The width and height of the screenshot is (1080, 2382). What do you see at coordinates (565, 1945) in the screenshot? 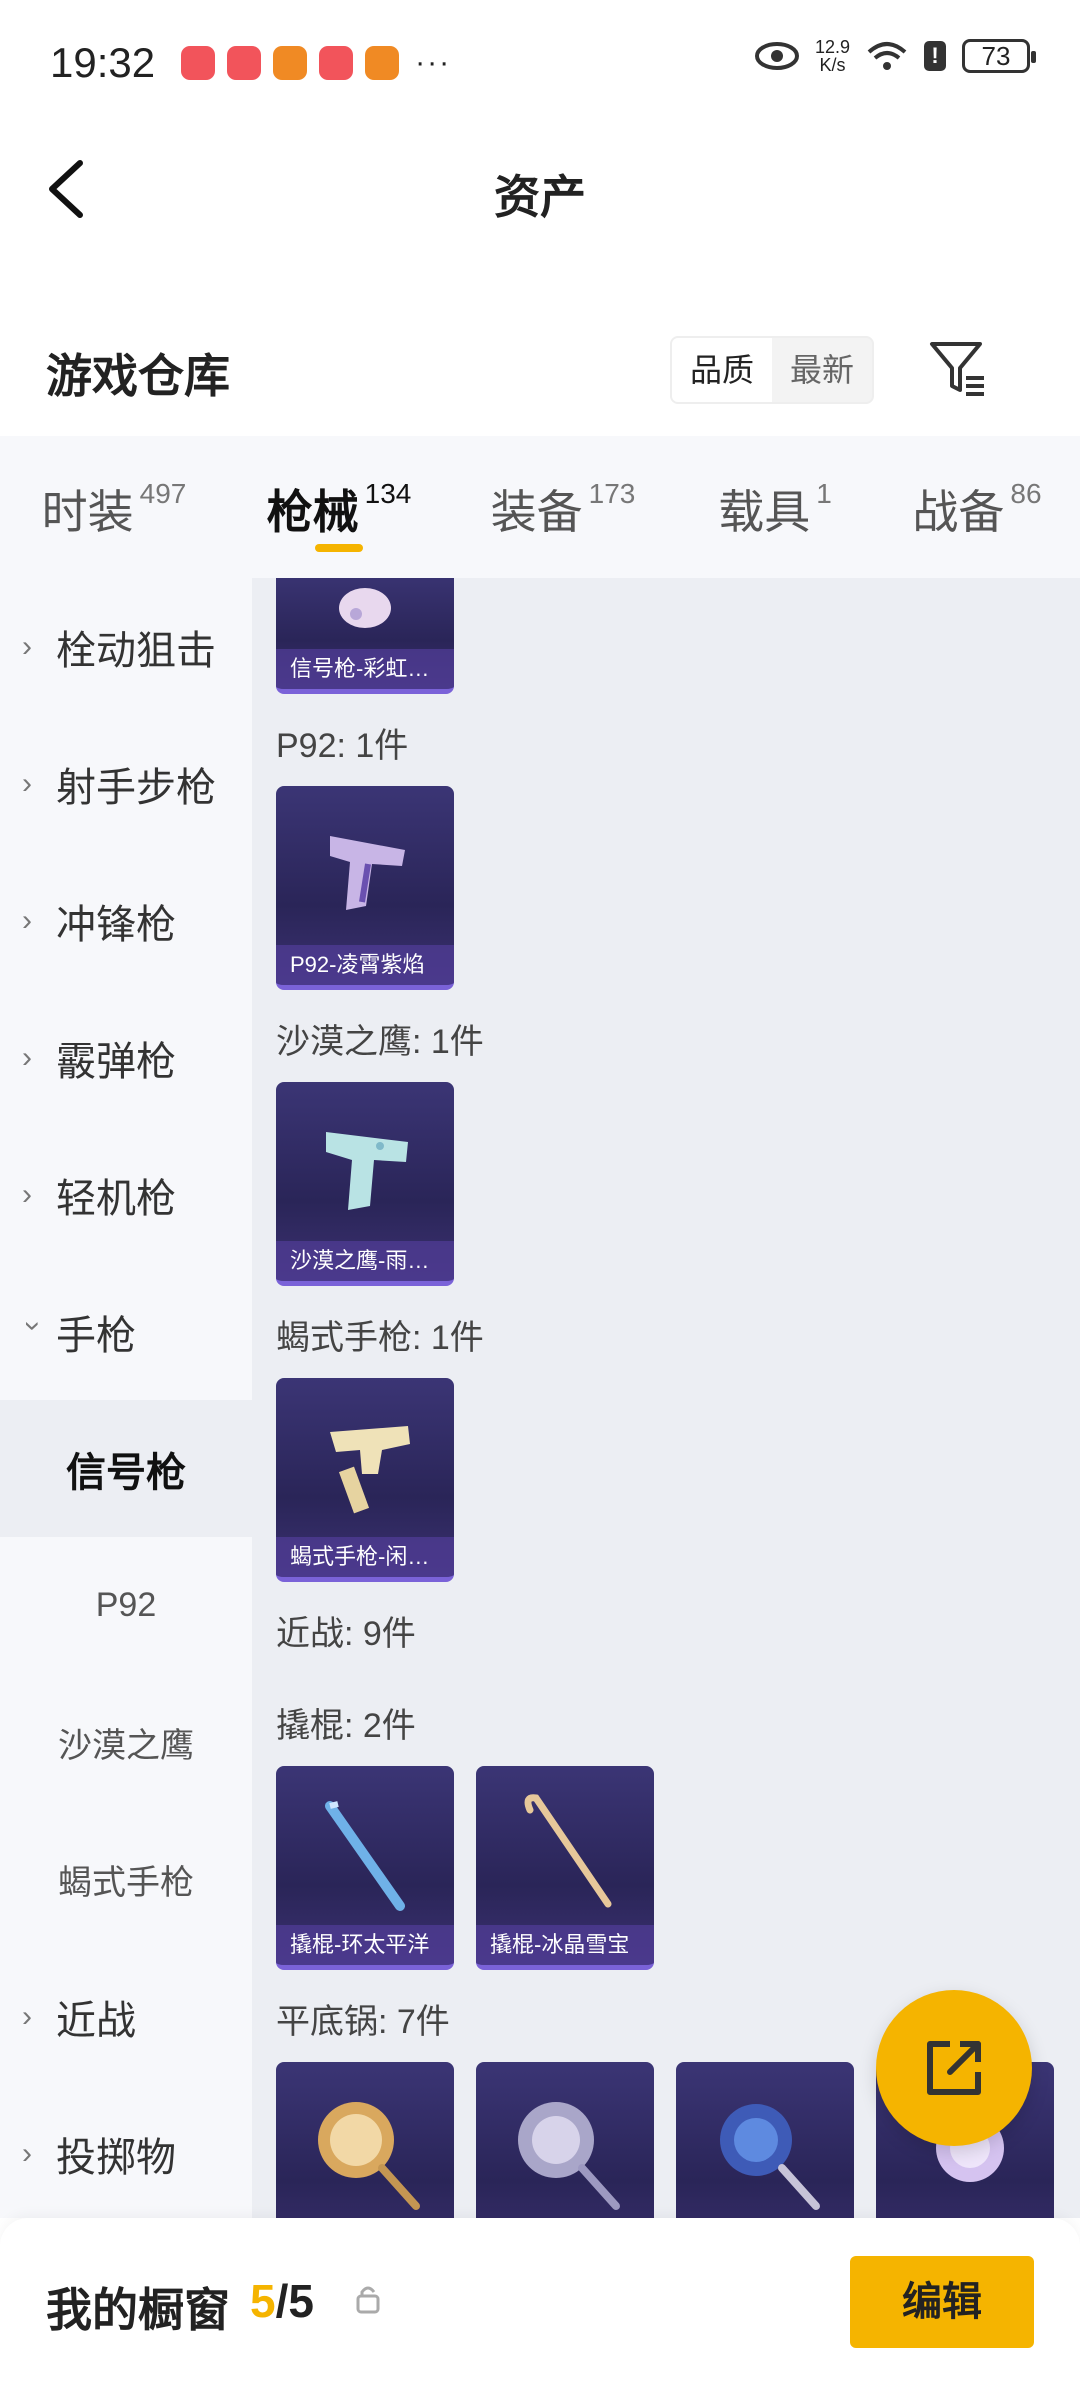
I see `item-caption: 撬棍-冰晶雪宝` at bounding box center [565, 1945].